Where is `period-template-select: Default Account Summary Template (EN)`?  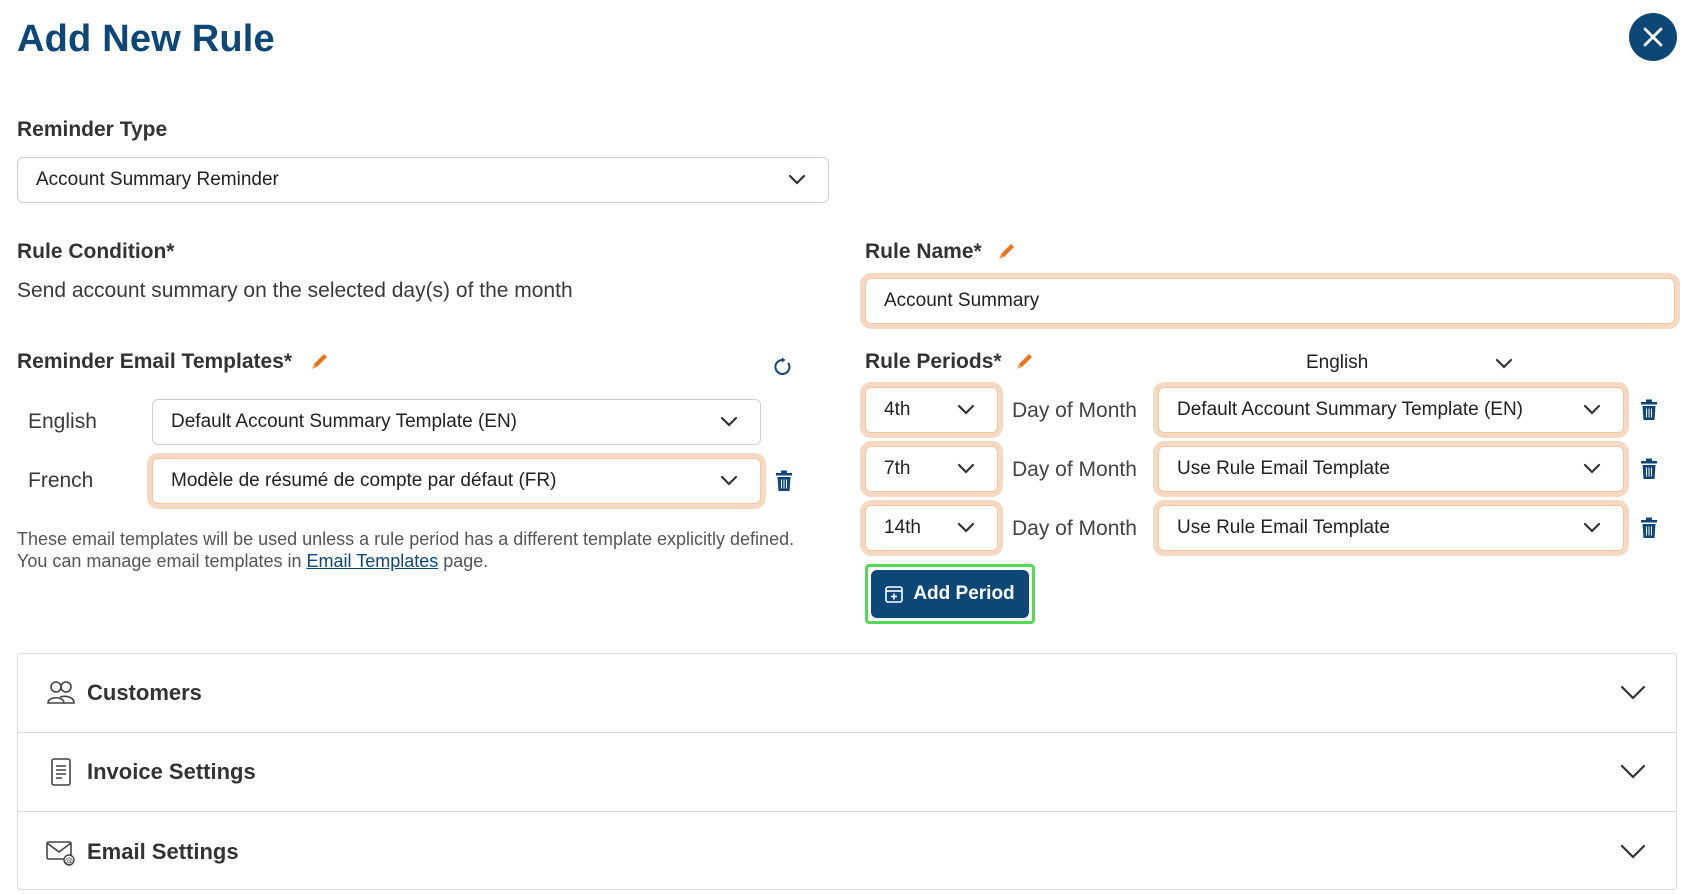 period-template-select: Default Account Summary Template (EN) is located at coordinates (1391, 410).